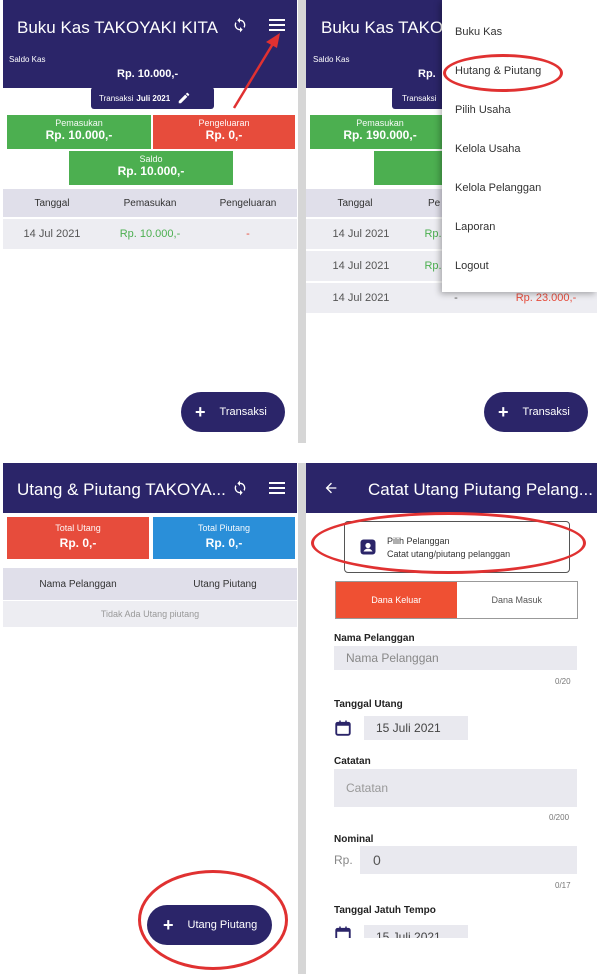 Image resolution: width=597 pixels, height=974 pixels. I want to click on total-piutang-card: Total Piutang Rp. 0,-, so click(224, 538).